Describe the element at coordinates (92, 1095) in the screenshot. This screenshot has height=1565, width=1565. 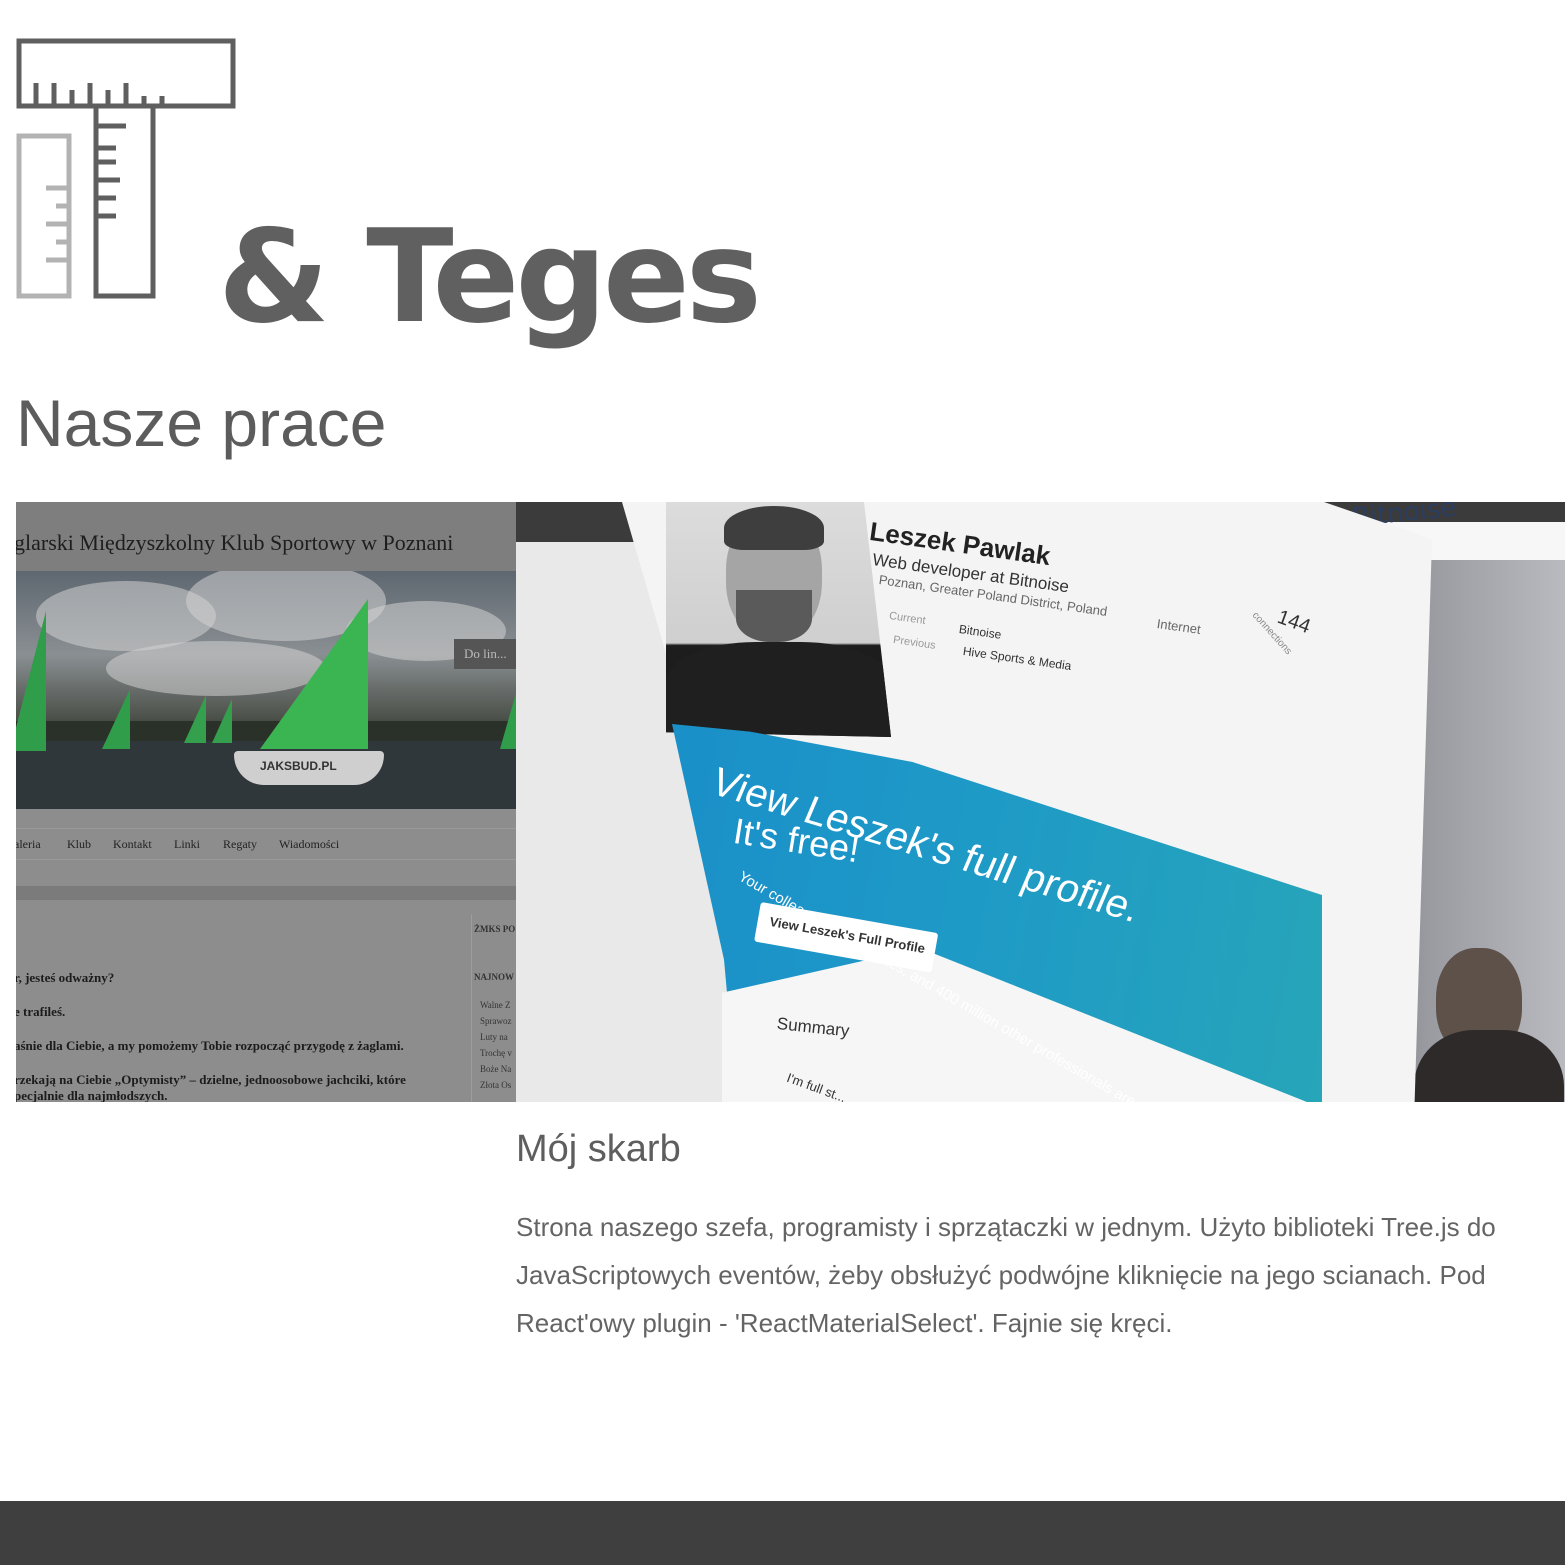
I see `body-line: pecjalnie dla najmłodszych.` at that location.